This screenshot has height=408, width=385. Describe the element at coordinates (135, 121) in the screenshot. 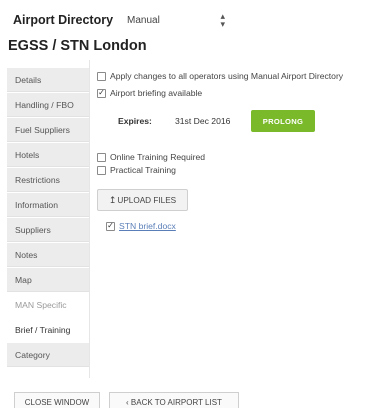

I see `expires-label: Expires:` at that location.